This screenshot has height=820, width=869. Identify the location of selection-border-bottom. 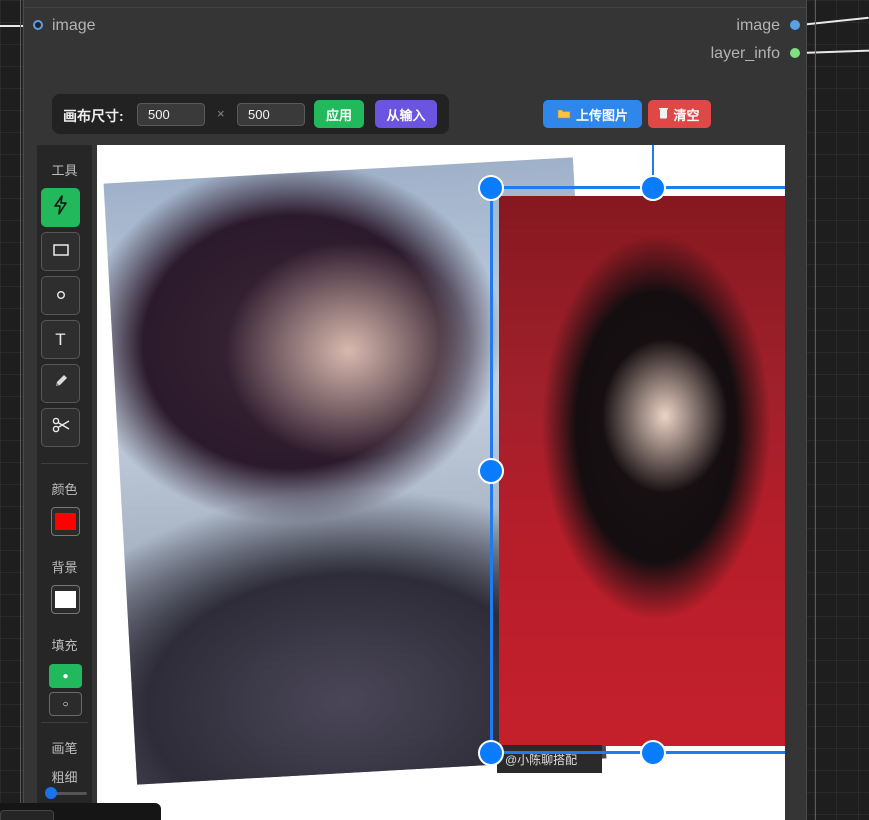
(637, 752).